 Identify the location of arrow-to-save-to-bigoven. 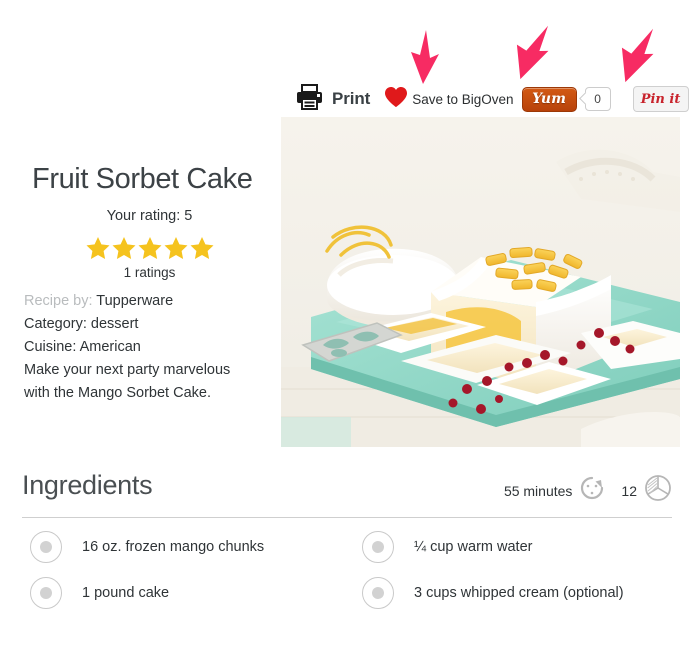
(424, 59).